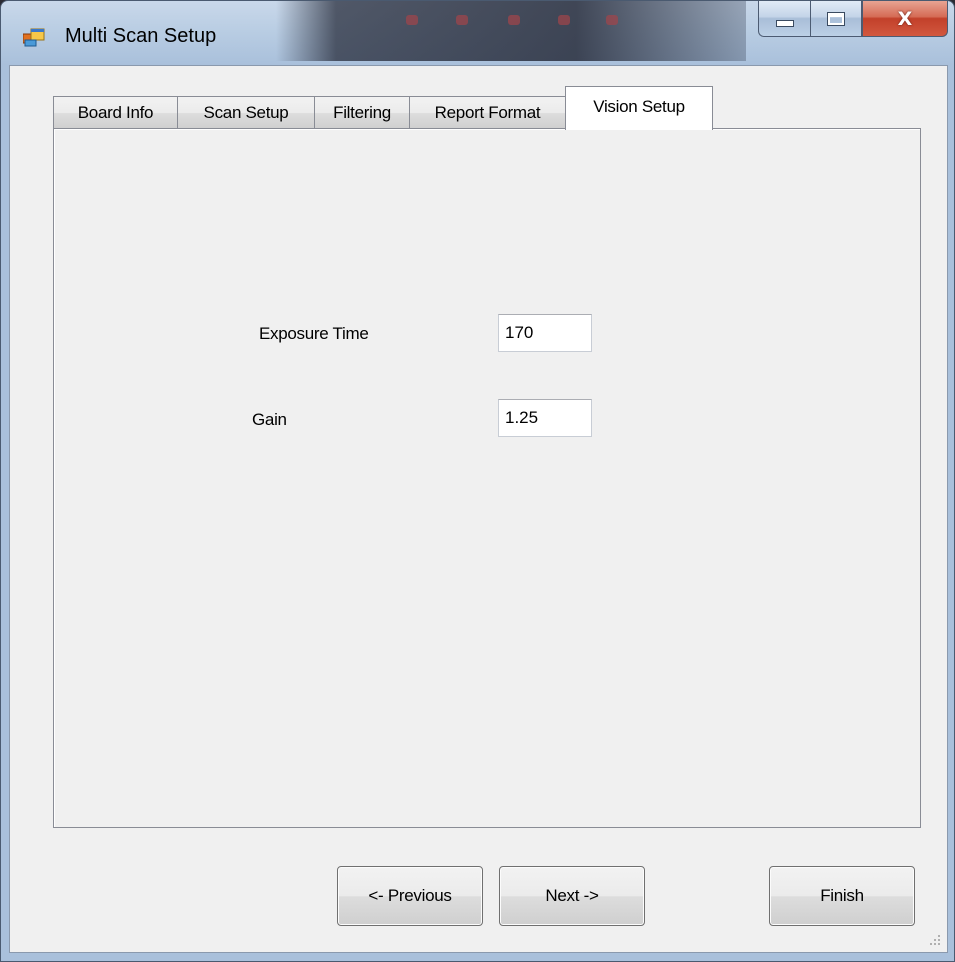 The height and width of the screenshot is (962, 955). What do you see at coordinates (545, 418) in the screenshot?
I see `gain-input` at bounding box center [545, 418].